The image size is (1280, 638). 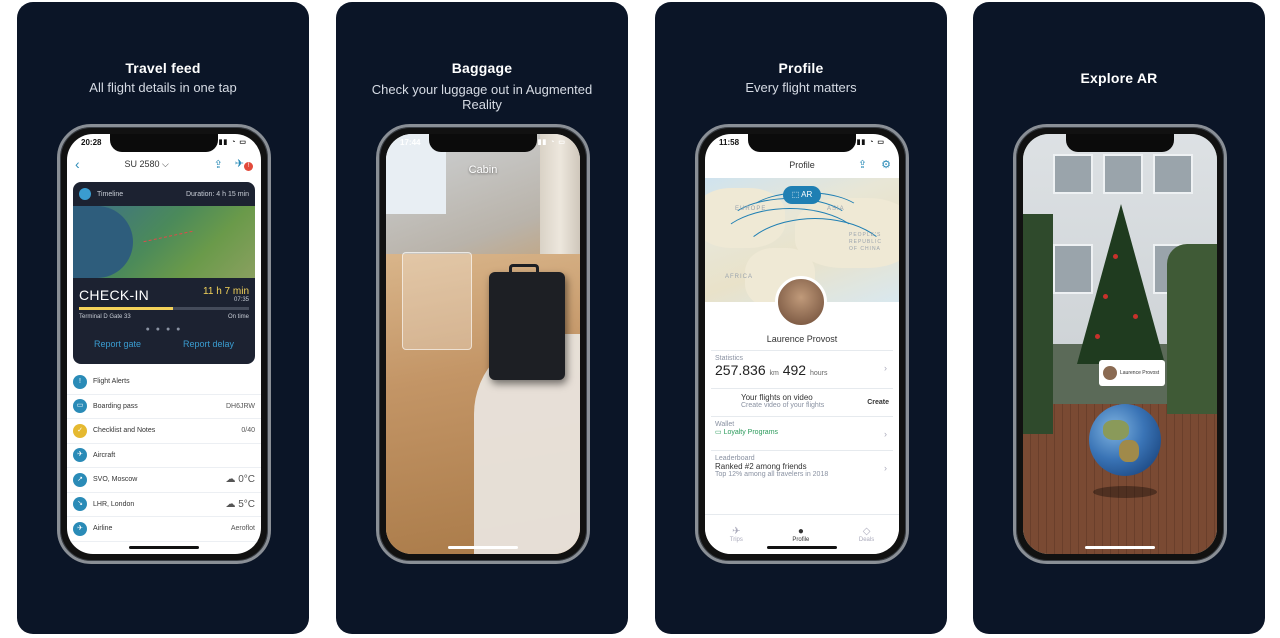 What do you see at coordinates (85, 194) in the screenshot?
I see `timeline-icon` at bounding box center [85, 194].